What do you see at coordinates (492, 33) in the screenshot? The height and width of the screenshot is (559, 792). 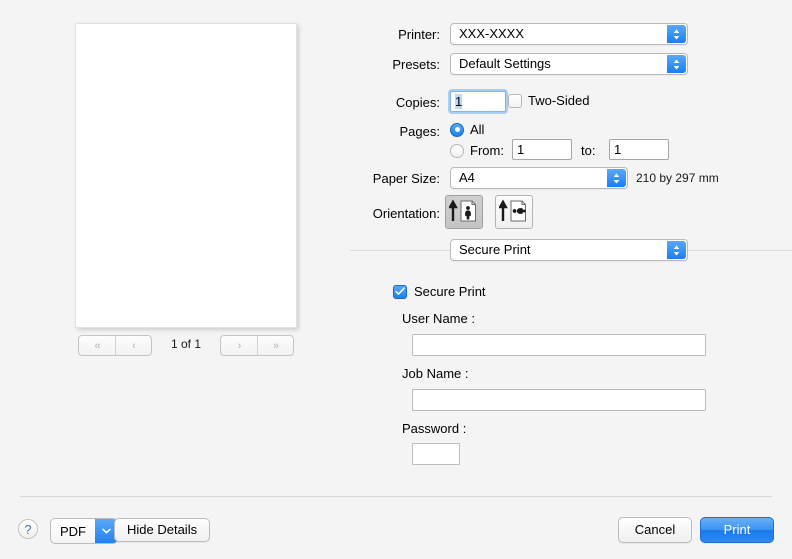 I see `printer-value: XXX-XXXX` at bounding box center [492, 33].